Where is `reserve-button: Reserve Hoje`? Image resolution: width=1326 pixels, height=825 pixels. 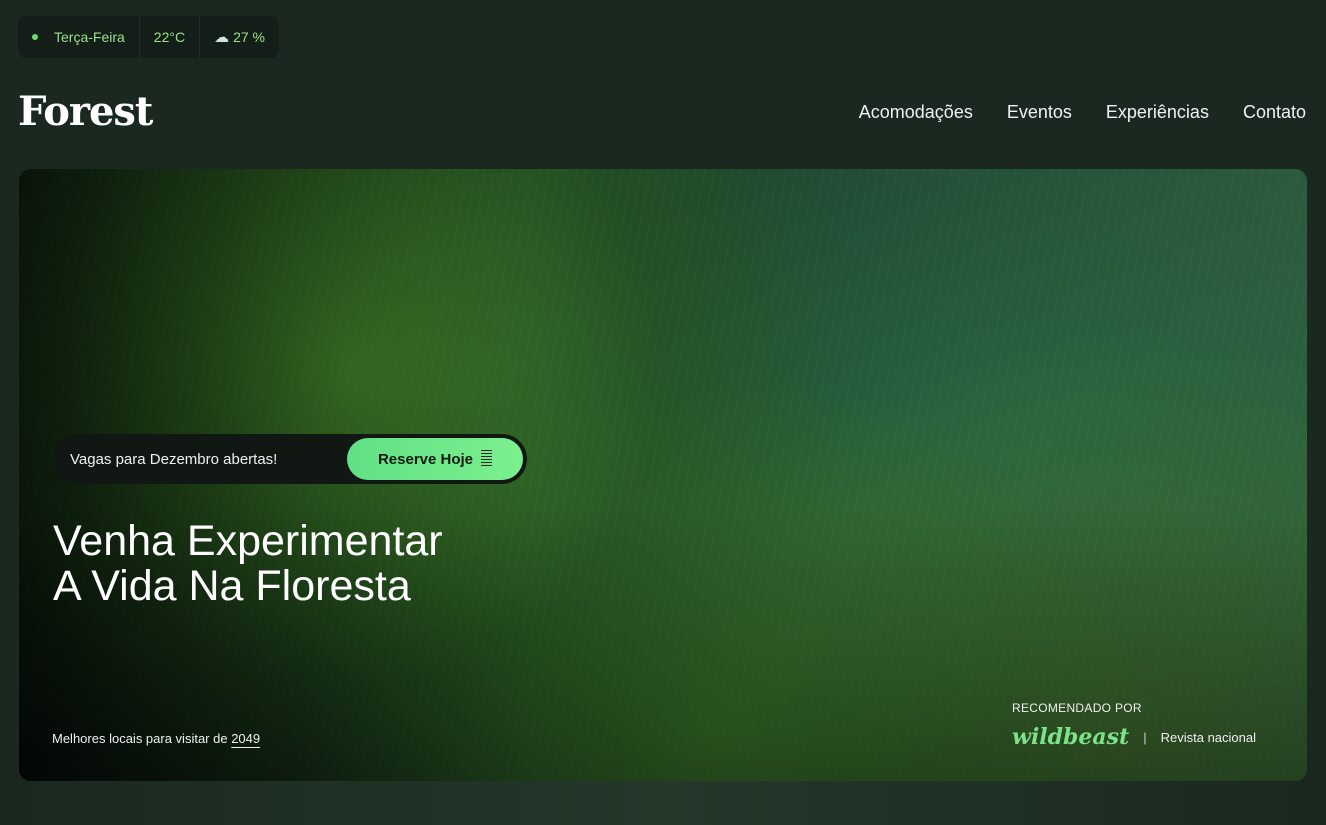 reserve-button: Reserve Hoje is located at coordinates (435, 459).